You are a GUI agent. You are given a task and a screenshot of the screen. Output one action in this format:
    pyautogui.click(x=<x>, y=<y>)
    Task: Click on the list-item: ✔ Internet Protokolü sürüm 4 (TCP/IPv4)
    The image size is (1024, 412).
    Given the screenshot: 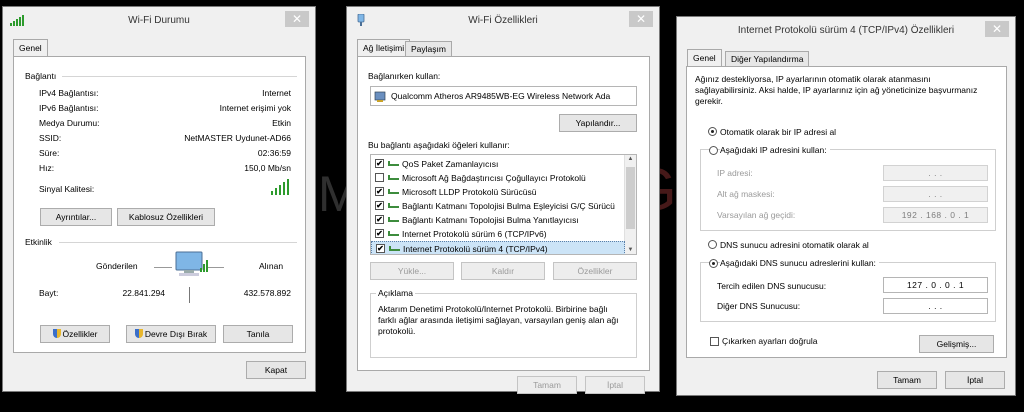 What is the action you would take?
    pyautogui.click(x=498, y=247)
    